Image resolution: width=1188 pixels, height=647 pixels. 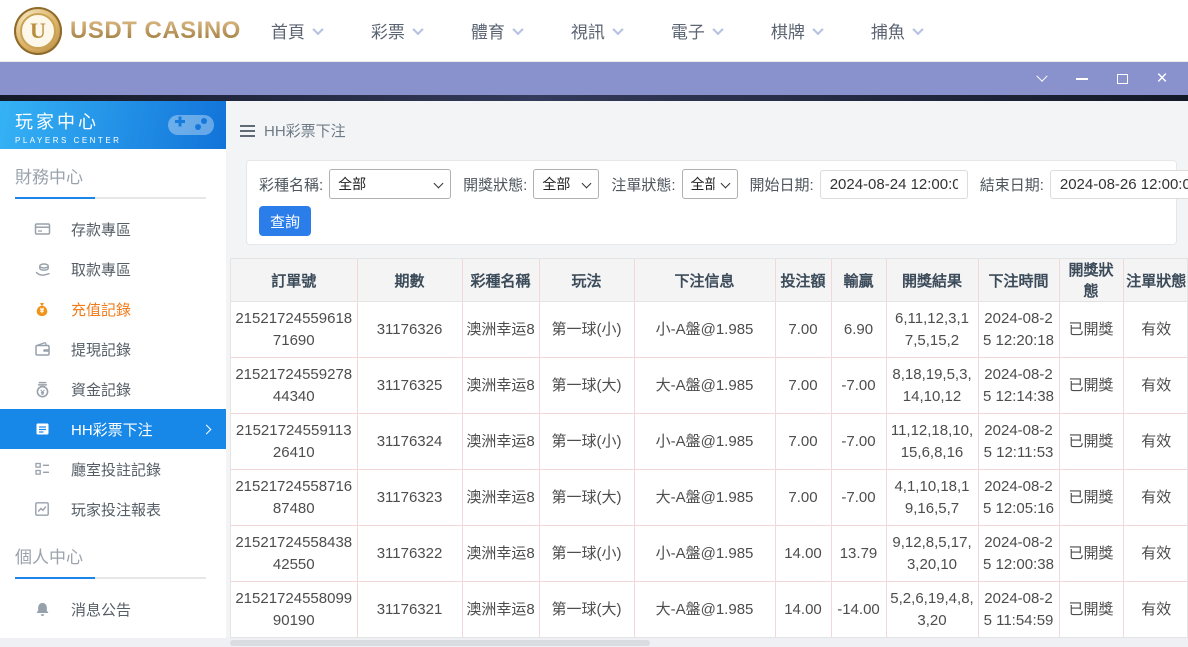 I want to click on hamburger-icon, so click(x=247, y=130).